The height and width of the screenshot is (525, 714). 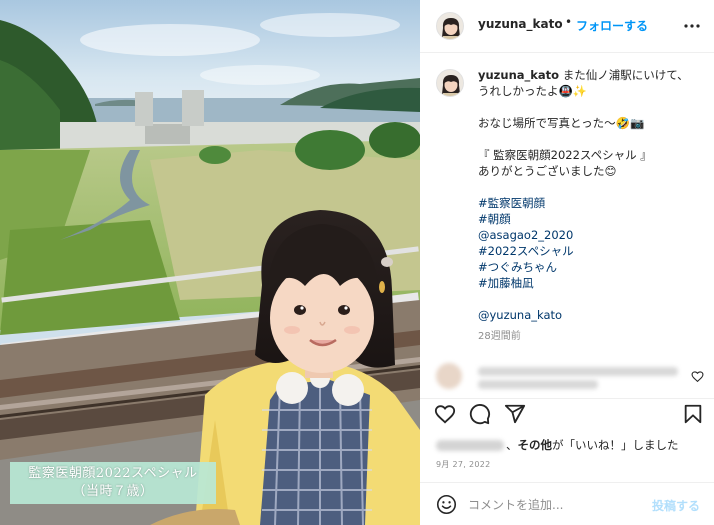 What do you see at coordinates (449, 376) in the screenshot?
I see `blurred-avatar` at bounding box center [449, 376].